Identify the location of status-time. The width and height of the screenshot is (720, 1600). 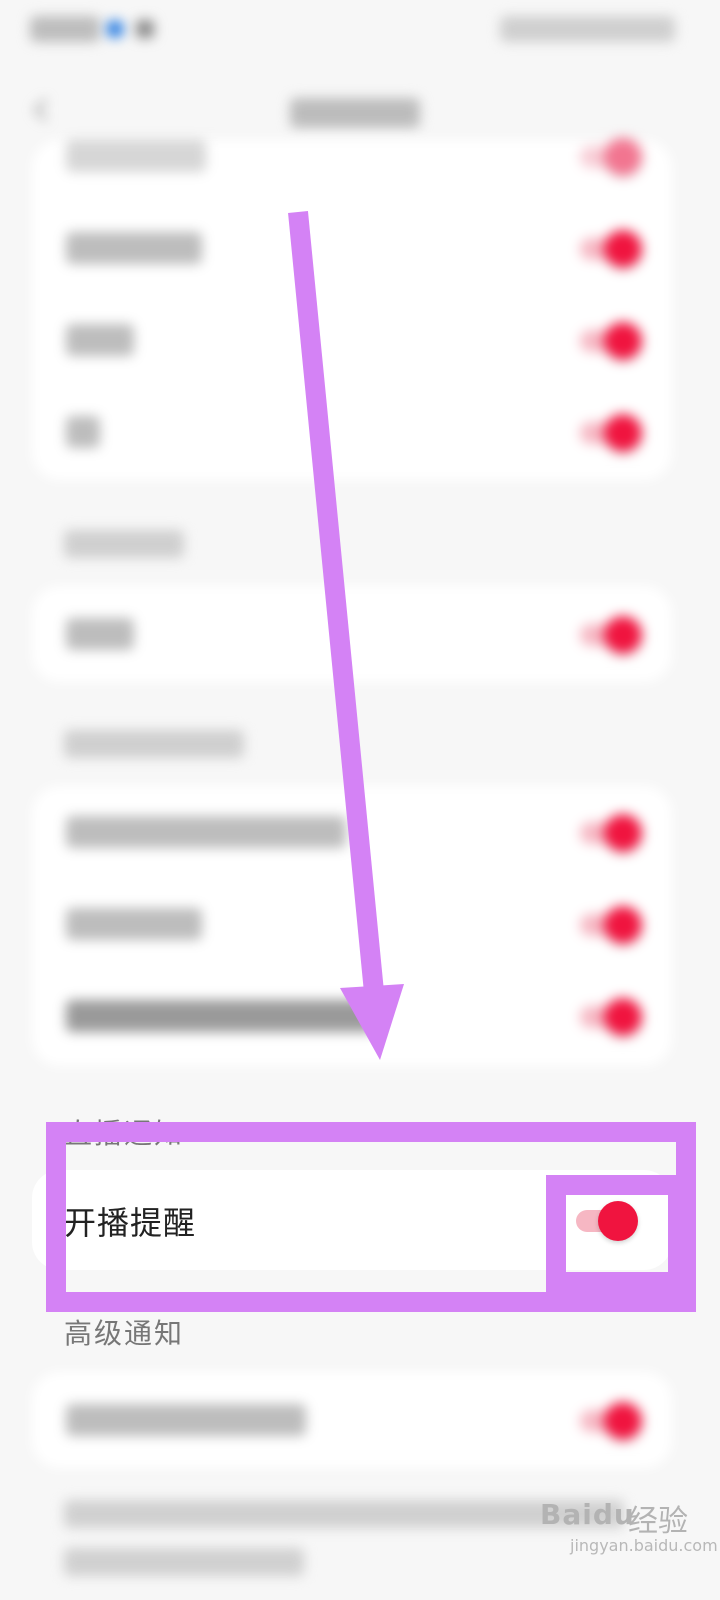
(65, 29).